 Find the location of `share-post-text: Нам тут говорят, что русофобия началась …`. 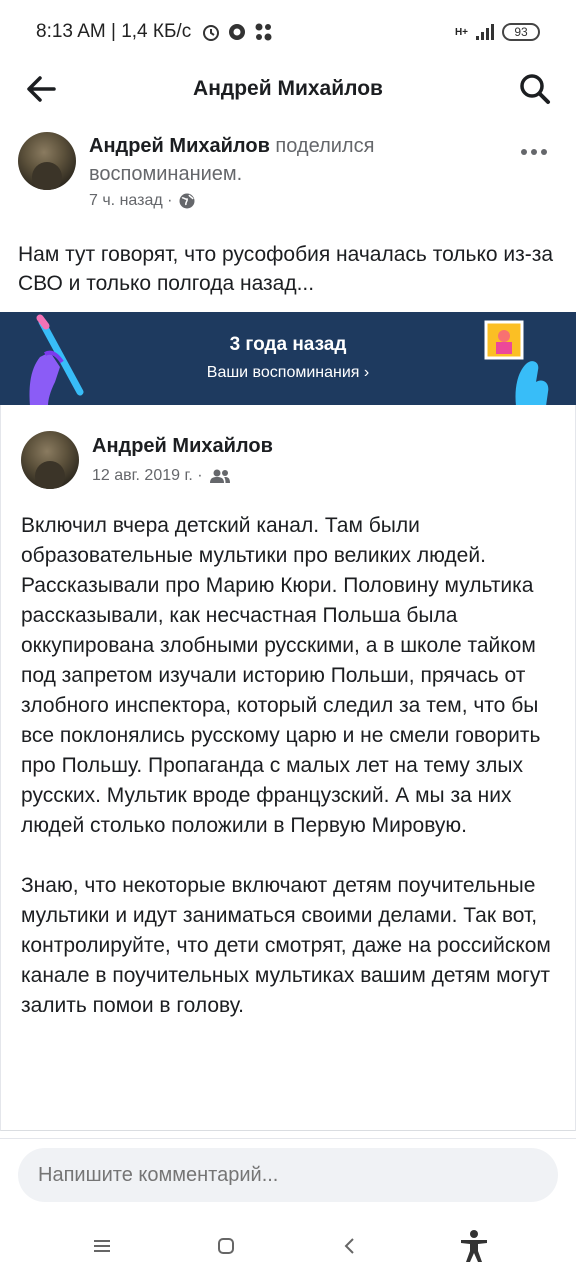

share-post-text: Нам тут говорят, что русофобия началась … is located at coordinates (286, 269).